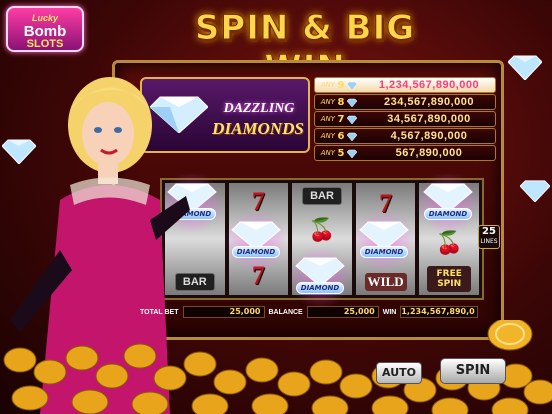 The width and height of the screenshot is (552, 414). I want to click on jackpot-row: ANY 5 567,890,000, so click(405, 153).